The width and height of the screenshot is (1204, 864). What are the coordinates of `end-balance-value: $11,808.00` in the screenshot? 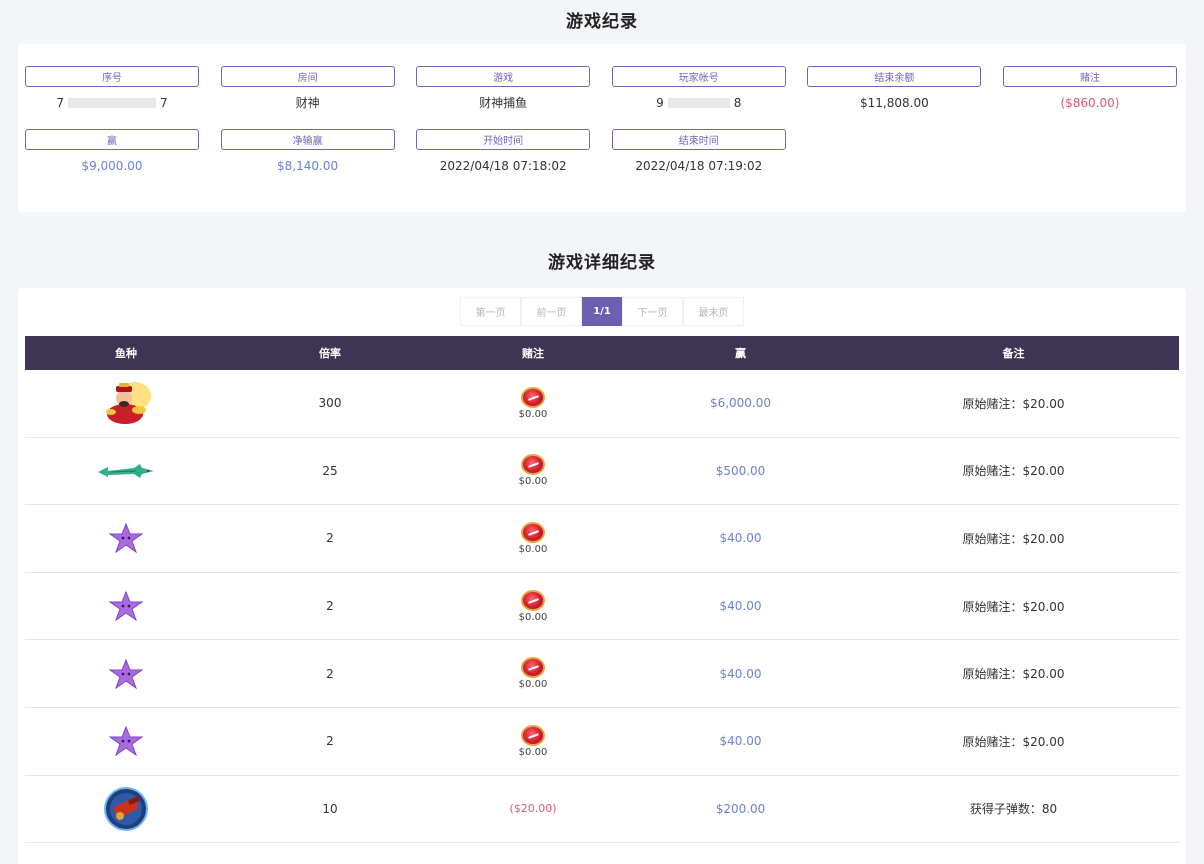 It's located at (894, 103).